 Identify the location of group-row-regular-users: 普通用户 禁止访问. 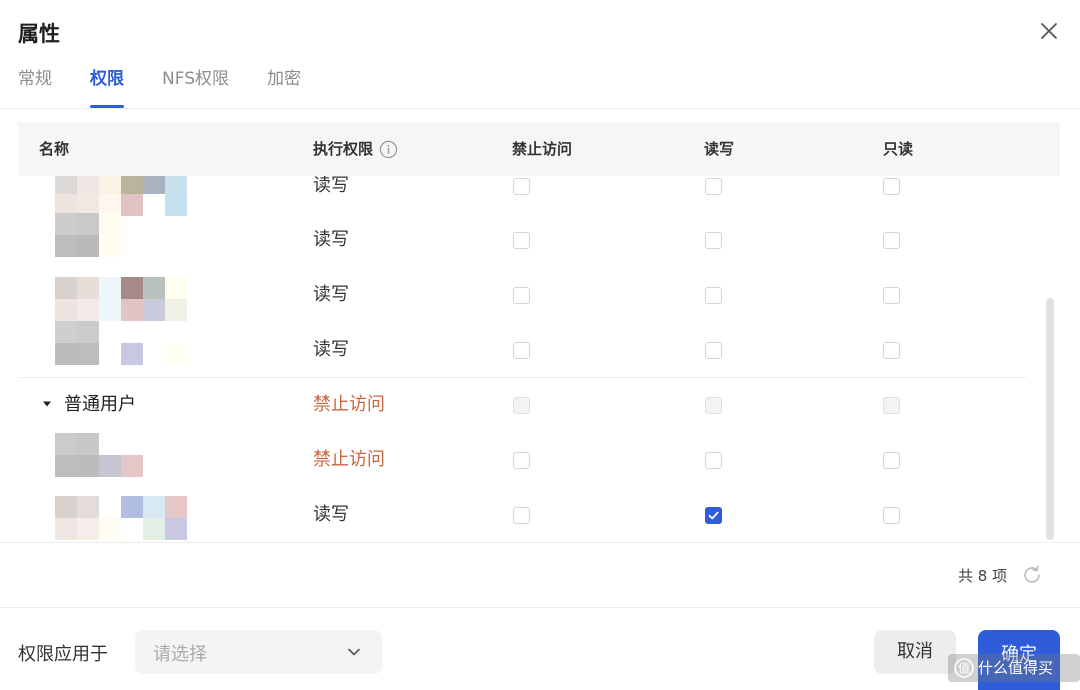
(523, 405).